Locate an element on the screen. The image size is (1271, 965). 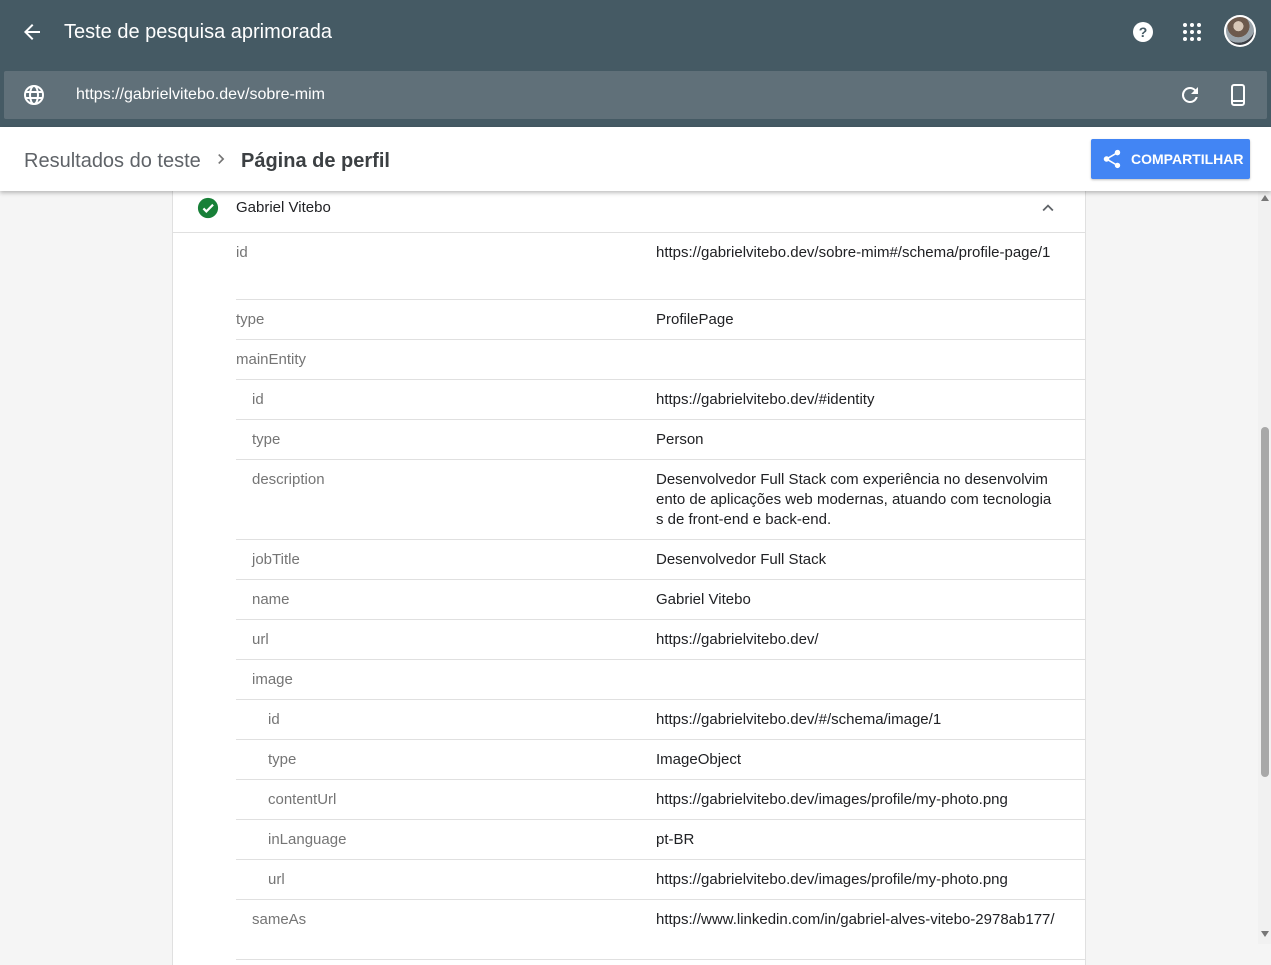
back-arrow-icon is located at coordinates (32, 32).